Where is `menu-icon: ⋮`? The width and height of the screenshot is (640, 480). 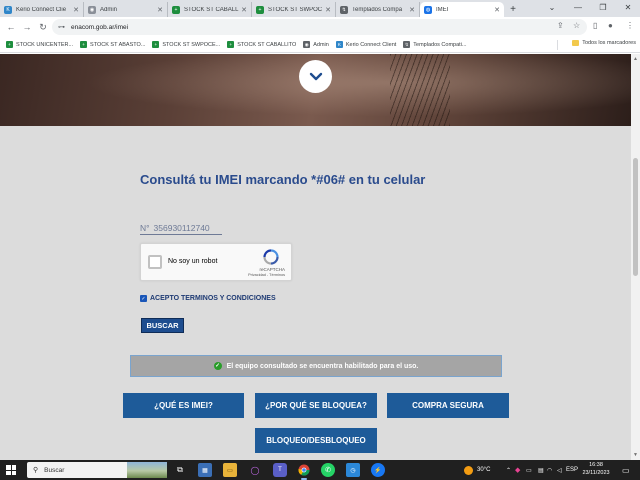 menu-icon: ⋮ is located at coordinates (630, 25).